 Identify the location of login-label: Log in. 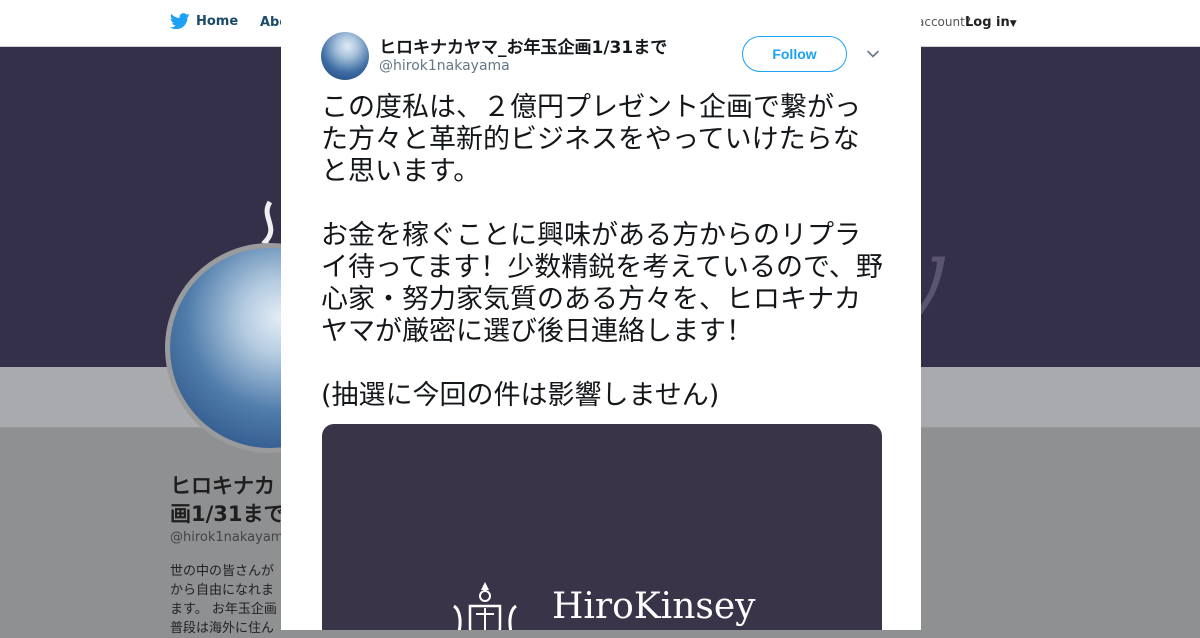
(987, 22).